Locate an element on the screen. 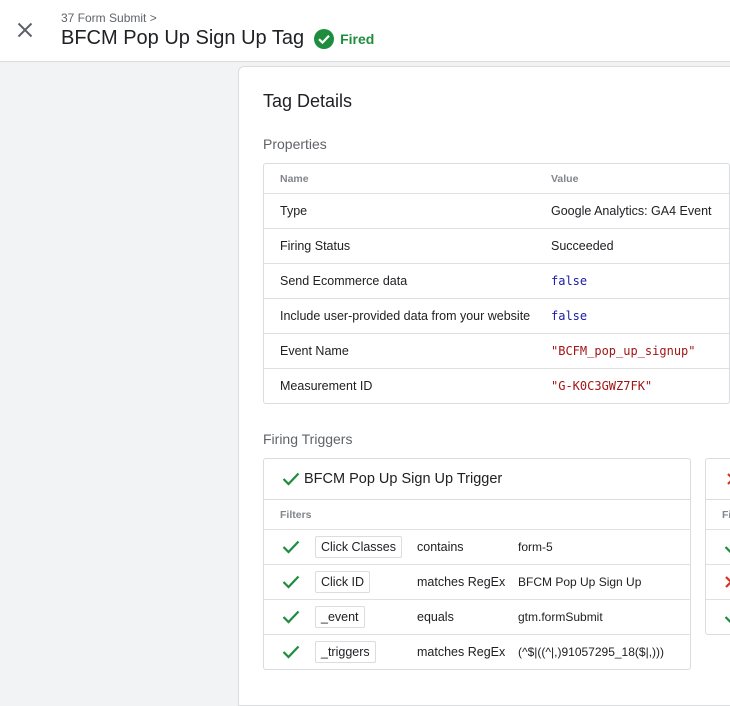 This screenshot has height=706, width=730. variable-chip: _event is located at coordinates (340, 617).